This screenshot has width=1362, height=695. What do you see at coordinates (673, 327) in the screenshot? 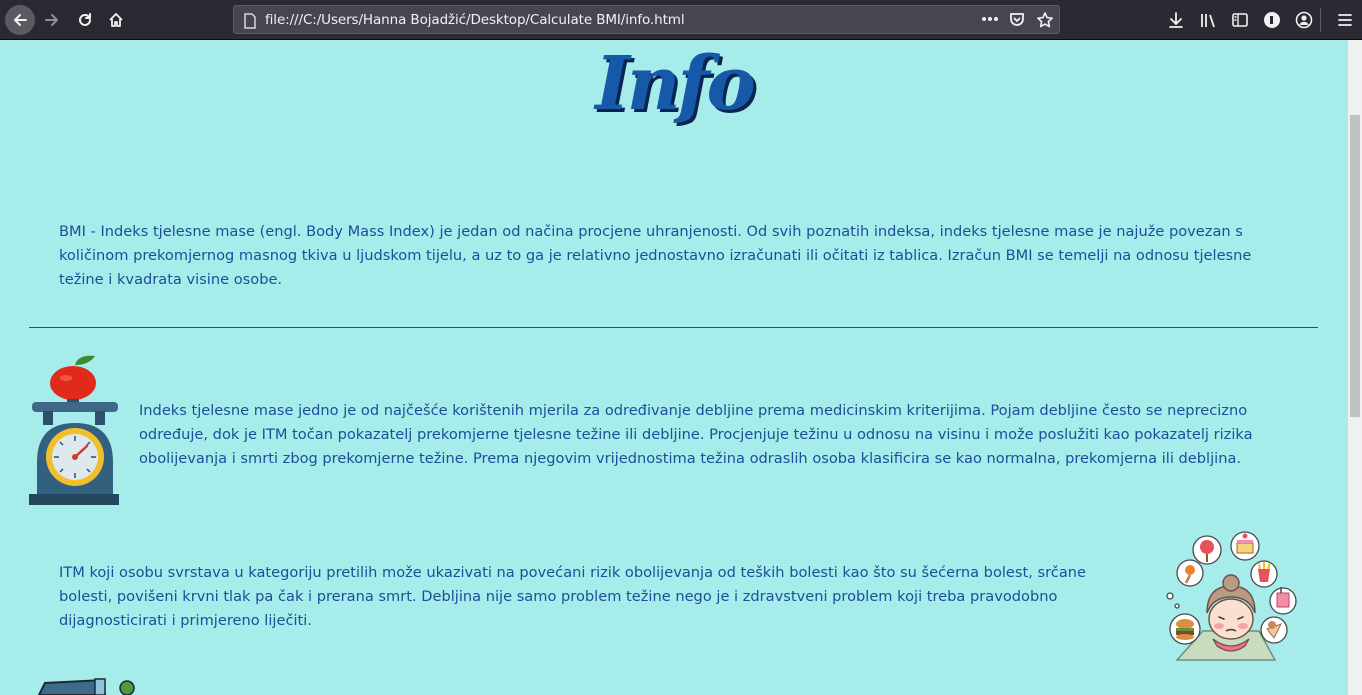
I see `section-divider` at bounding box center [673, 327].